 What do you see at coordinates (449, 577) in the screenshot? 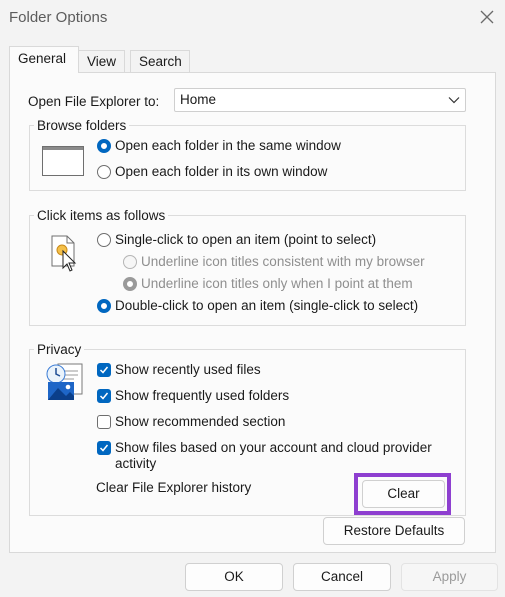
I see `apply-button: Apply` at bounding box center [449, 577].